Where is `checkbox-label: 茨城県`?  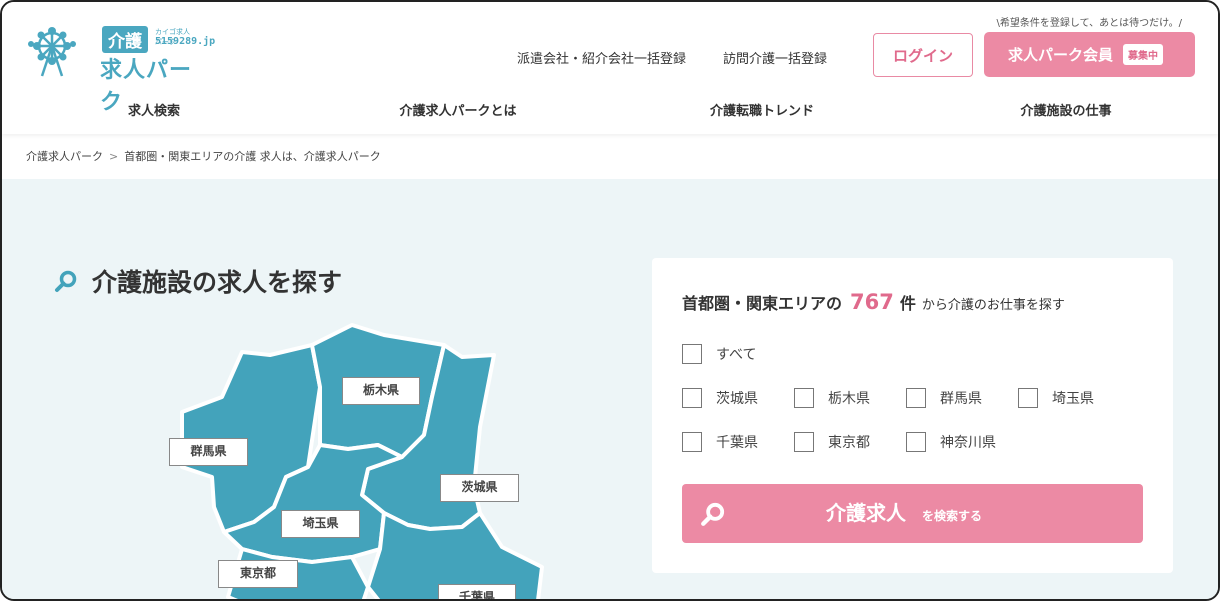 checkbox-label: 茨城県 is located at coordinates (737, 399).